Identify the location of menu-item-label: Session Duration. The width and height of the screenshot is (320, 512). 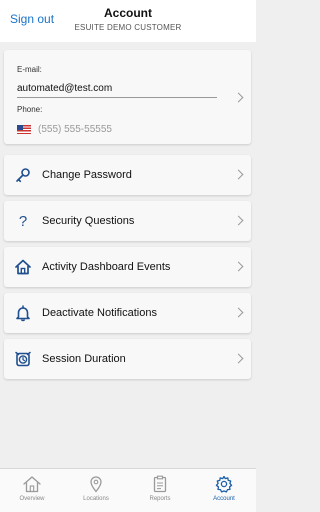
(84, 359).